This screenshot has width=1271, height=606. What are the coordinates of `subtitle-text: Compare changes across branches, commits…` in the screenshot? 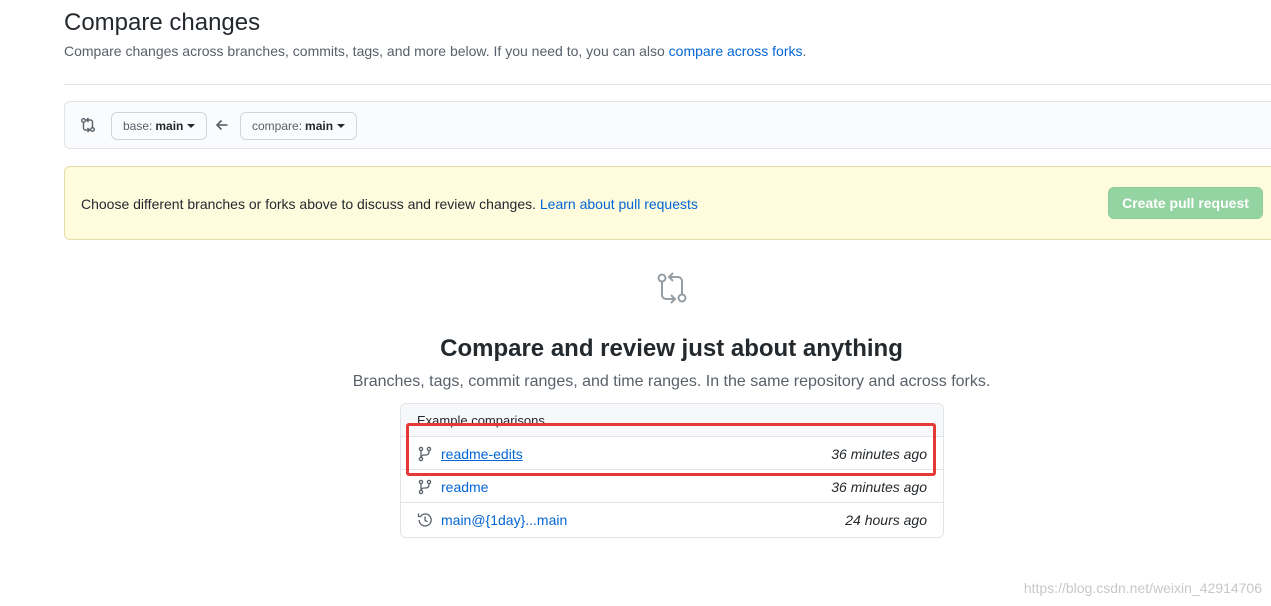 It's located at (366, 51).